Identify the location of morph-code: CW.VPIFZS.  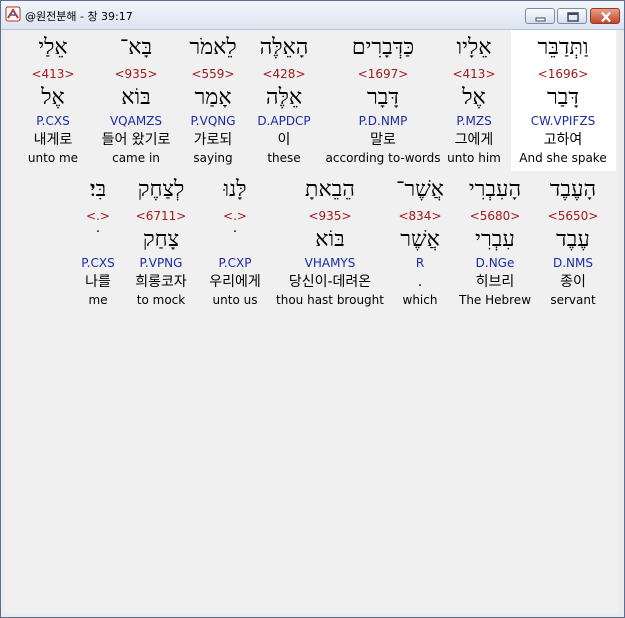
(563, 121).